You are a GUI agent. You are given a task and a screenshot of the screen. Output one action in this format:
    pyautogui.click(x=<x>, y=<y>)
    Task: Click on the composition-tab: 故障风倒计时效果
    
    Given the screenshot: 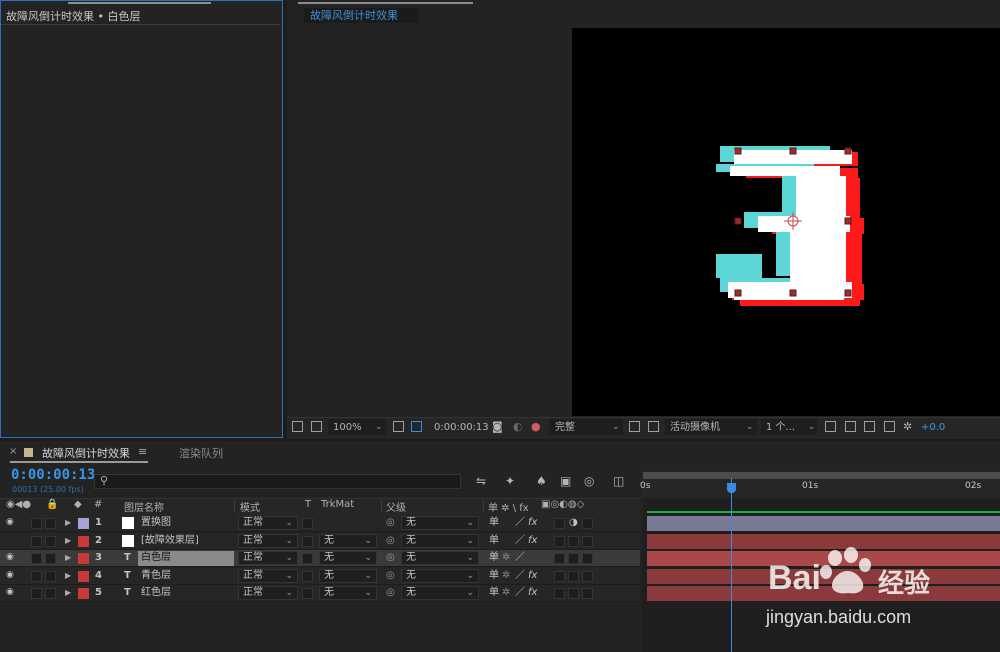 What is the action you would take?
    pyautogui.click(x=361, y=15)
    